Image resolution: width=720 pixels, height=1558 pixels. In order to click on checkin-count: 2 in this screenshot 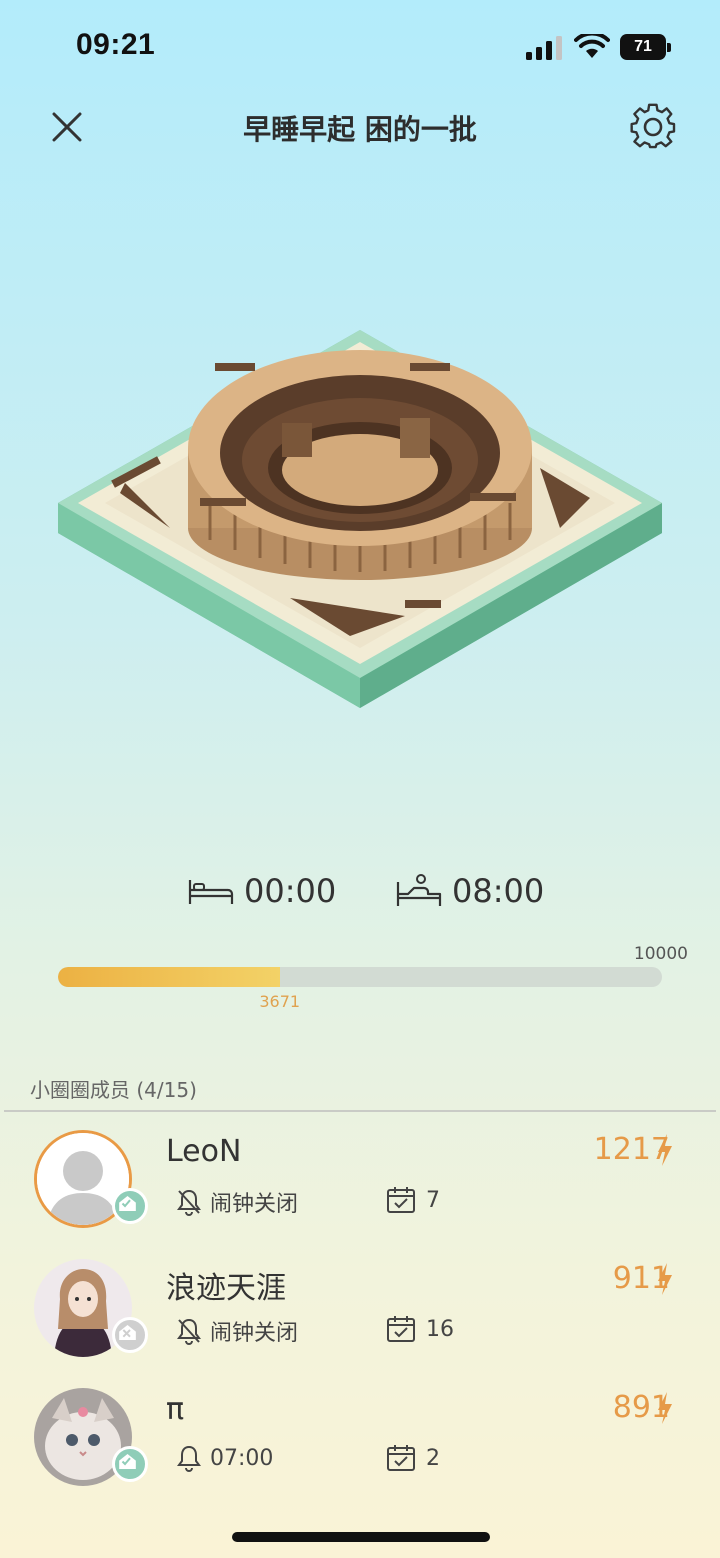, I will do `click(413, 1458)`.